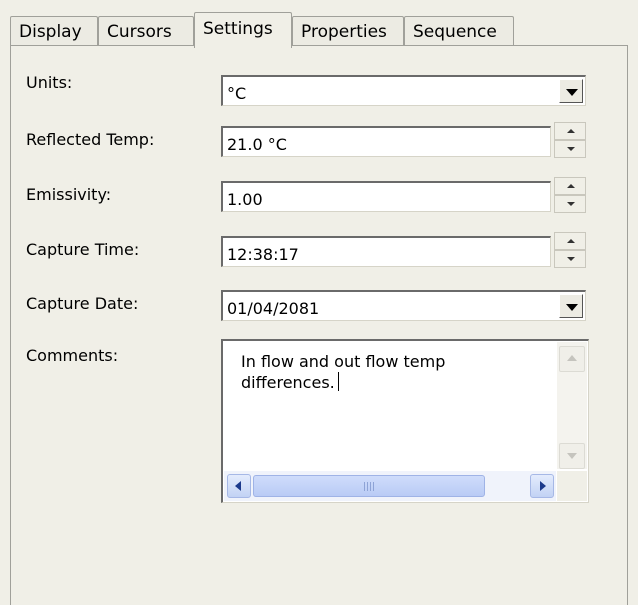 The image size is (638, 605). I want to click on scrollbar-corner, so click(572, 486).